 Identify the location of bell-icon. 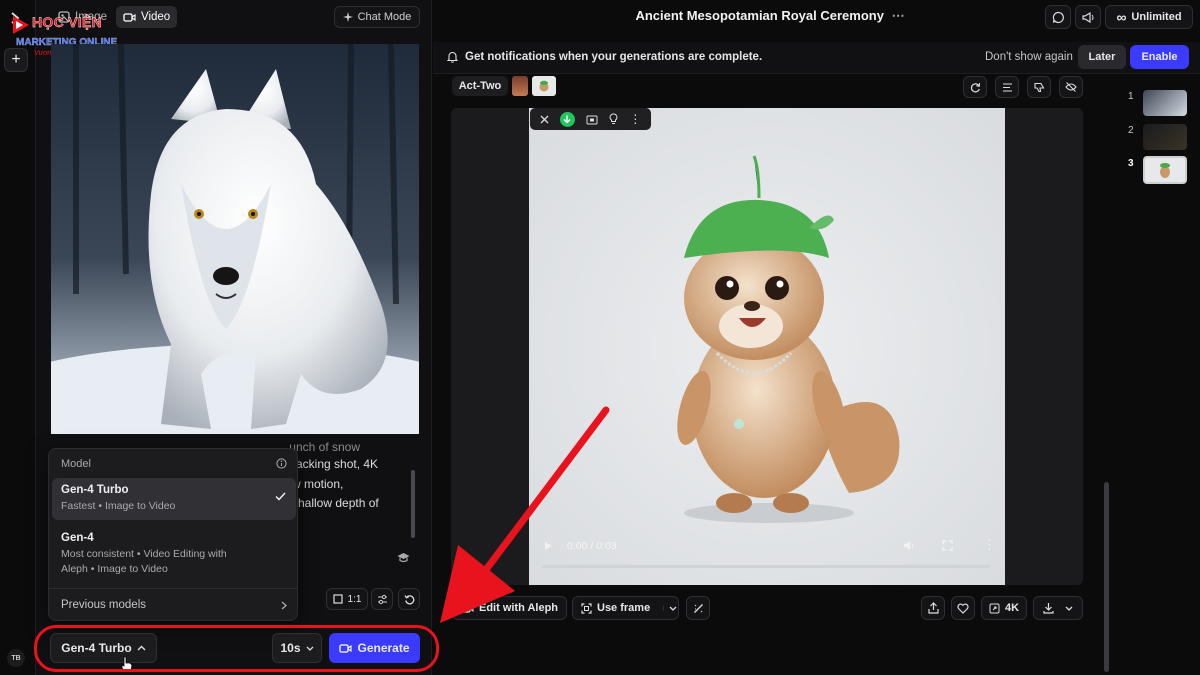
(452, 57).